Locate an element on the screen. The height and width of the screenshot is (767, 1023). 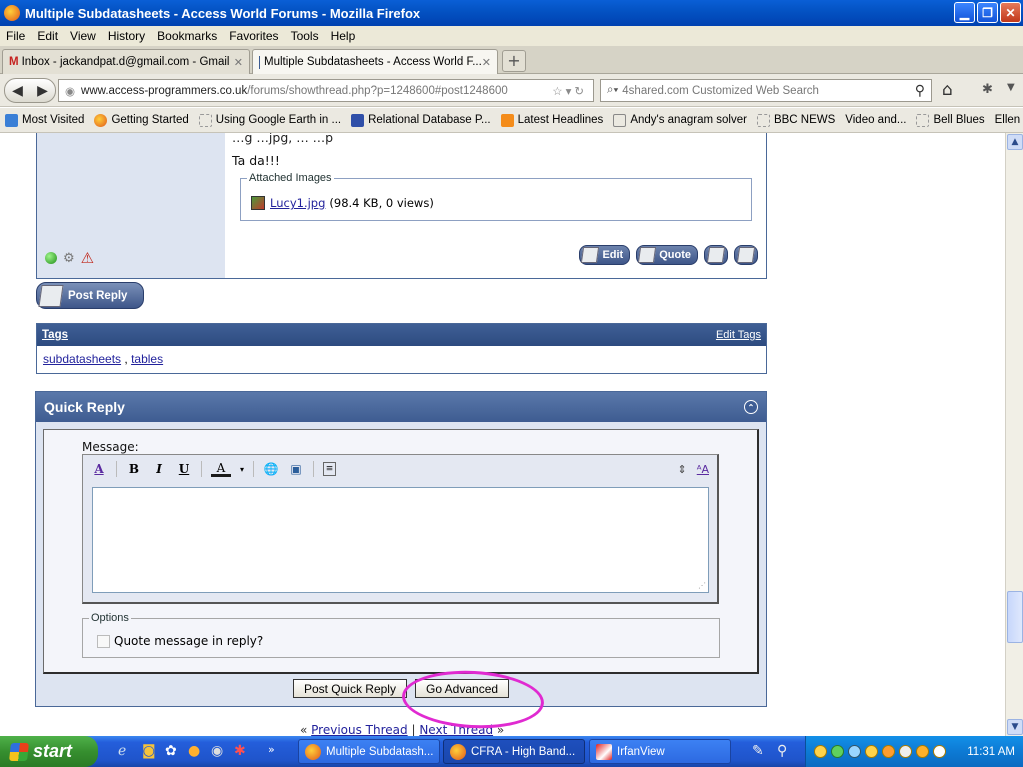
search-bar: ⌕▾ 4shared.com Customized Web Search ⚲ is located at coordinates (766, 90).